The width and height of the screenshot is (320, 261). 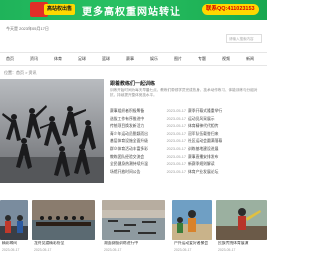 I want to click on gallery-caption: 湖面赛艇训练进行中, so click(x=135, y=243).